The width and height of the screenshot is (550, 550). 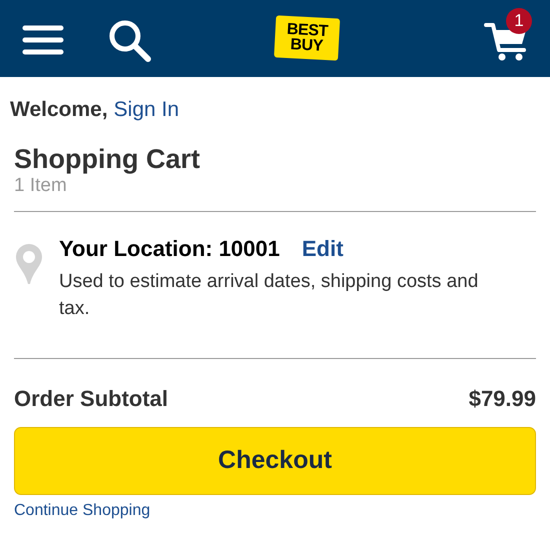 I want to click on subtotal-amount: $79.99, so click(x=502, y=399).